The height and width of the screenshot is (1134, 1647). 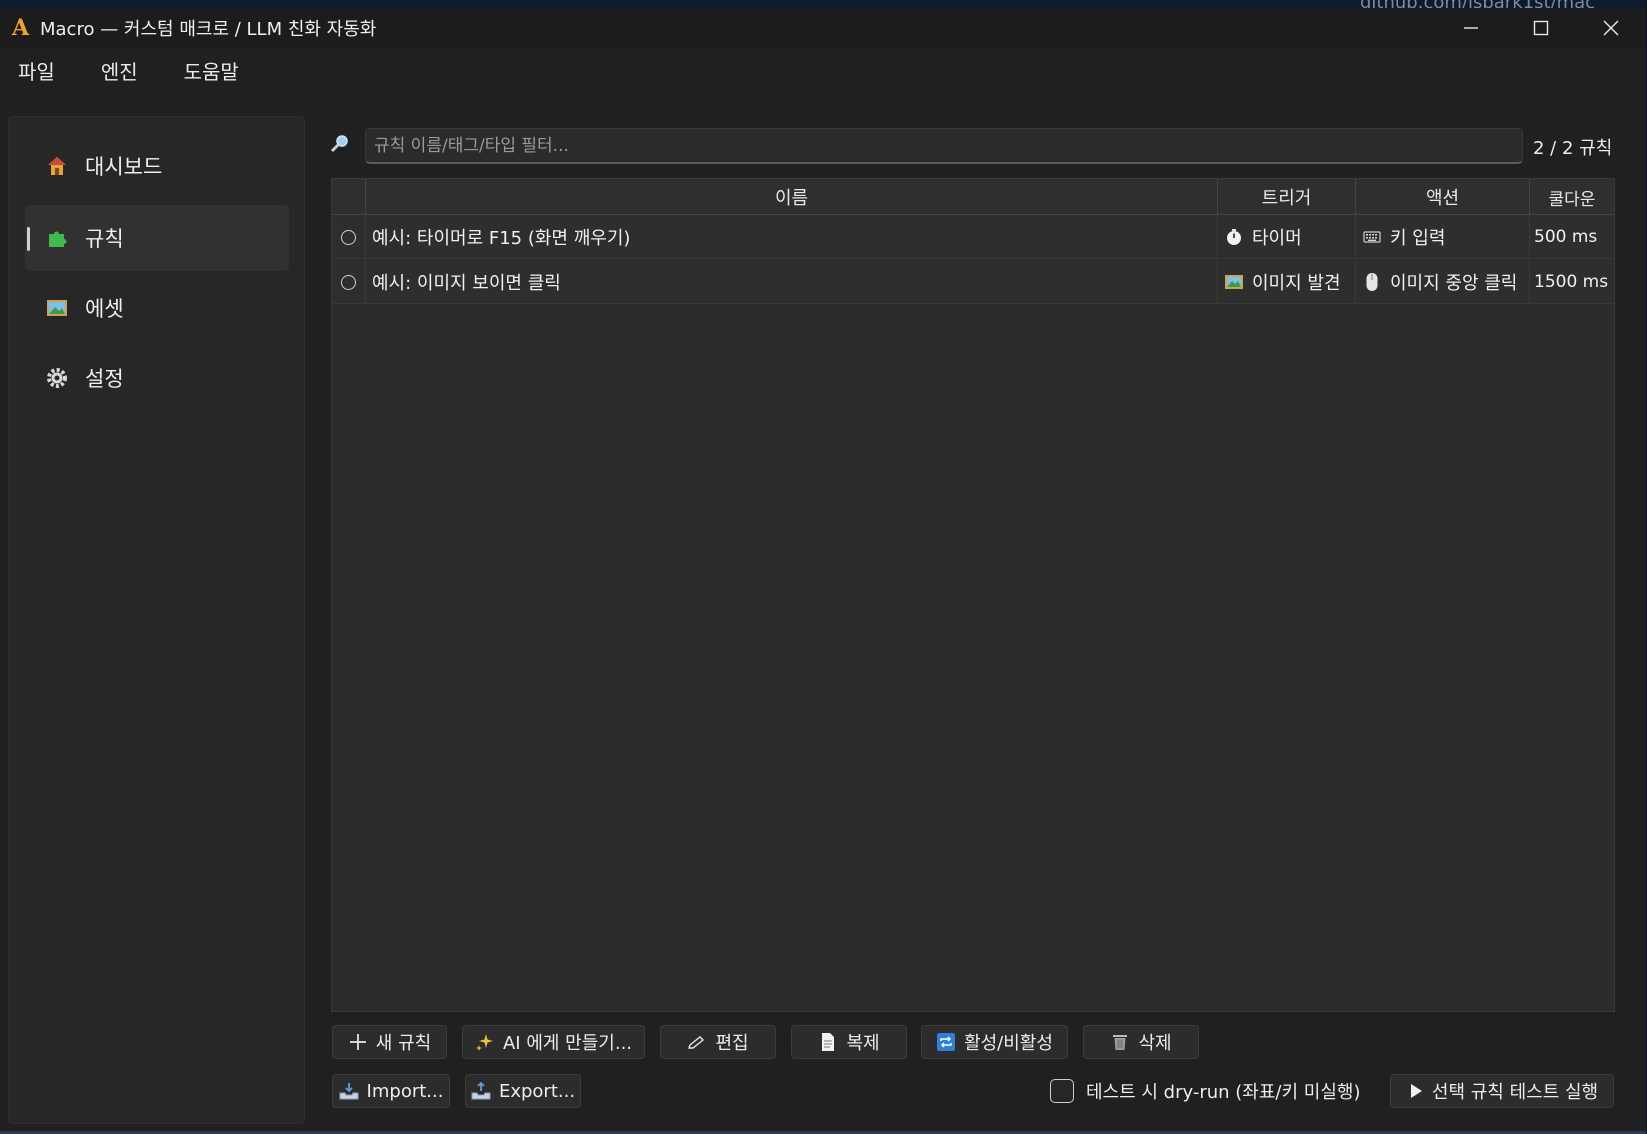 What do you see at coordinates (1062, 1091) in the screenshot?
I see `dry-run-checkbox` at bounding box center [1062, 1091].